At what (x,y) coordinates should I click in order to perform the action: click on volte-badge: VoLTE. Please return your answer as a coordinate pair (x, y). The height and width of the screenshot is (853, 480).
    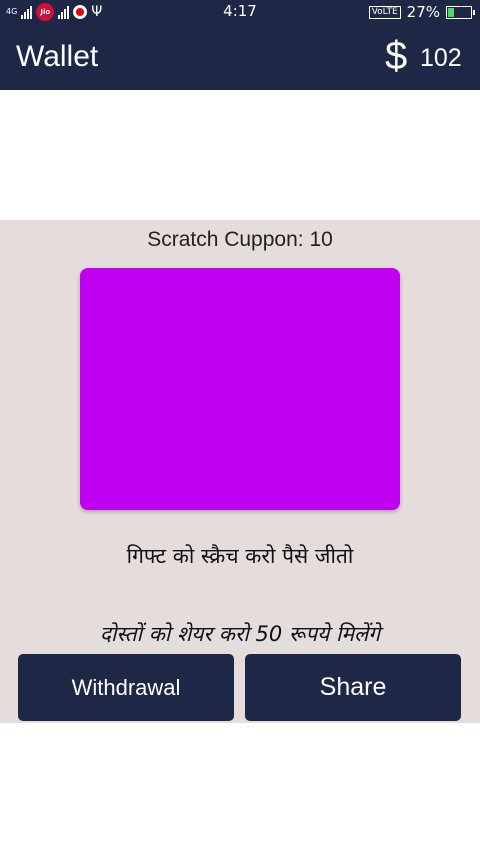
    Looking at the image, I should click on (384, 12).